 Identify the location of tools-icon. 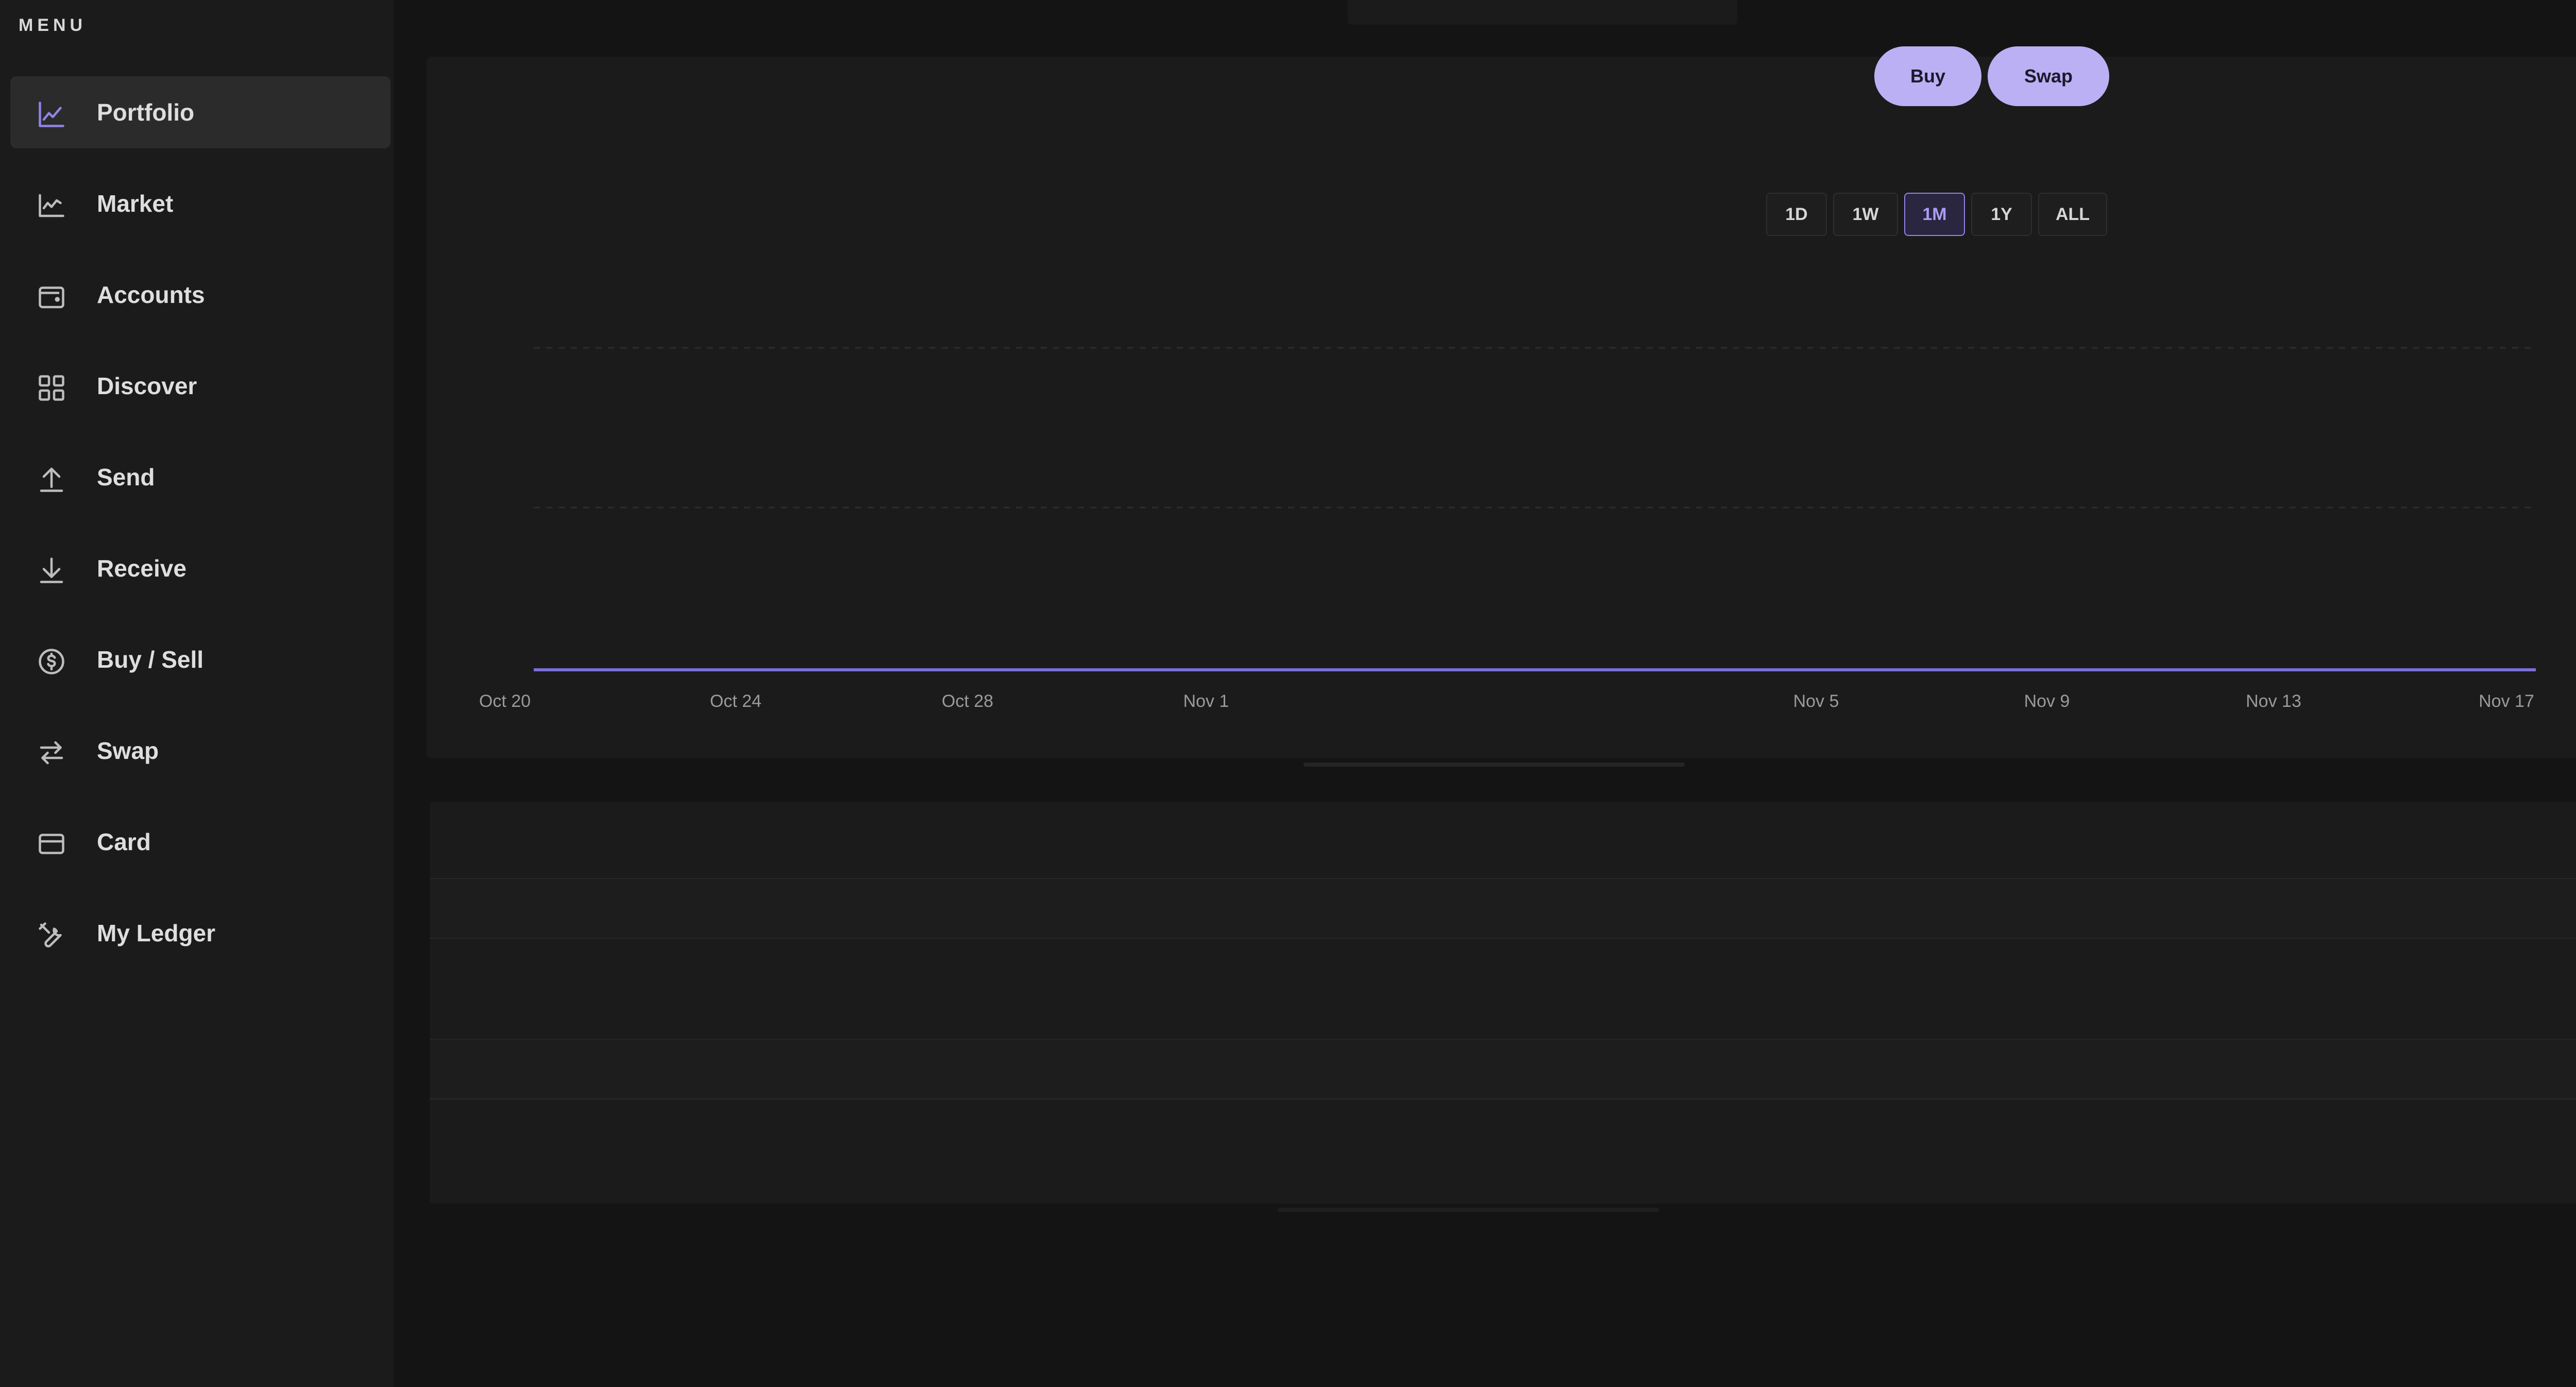
(51, 935).